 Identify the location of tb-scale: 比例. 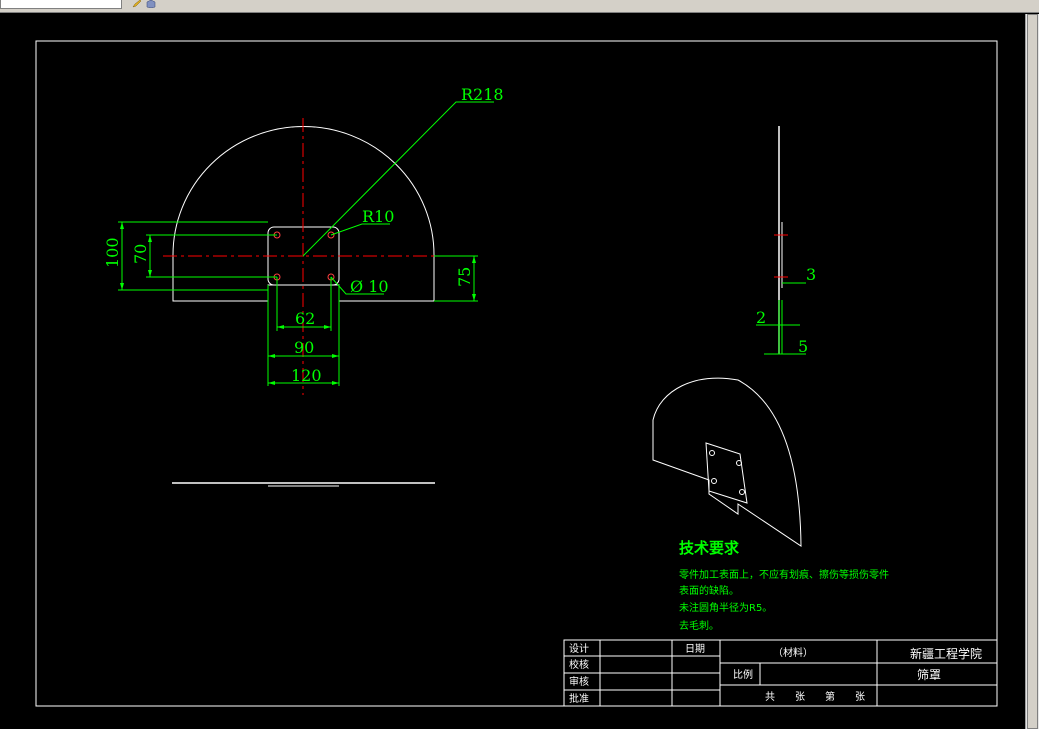
(743, 674).